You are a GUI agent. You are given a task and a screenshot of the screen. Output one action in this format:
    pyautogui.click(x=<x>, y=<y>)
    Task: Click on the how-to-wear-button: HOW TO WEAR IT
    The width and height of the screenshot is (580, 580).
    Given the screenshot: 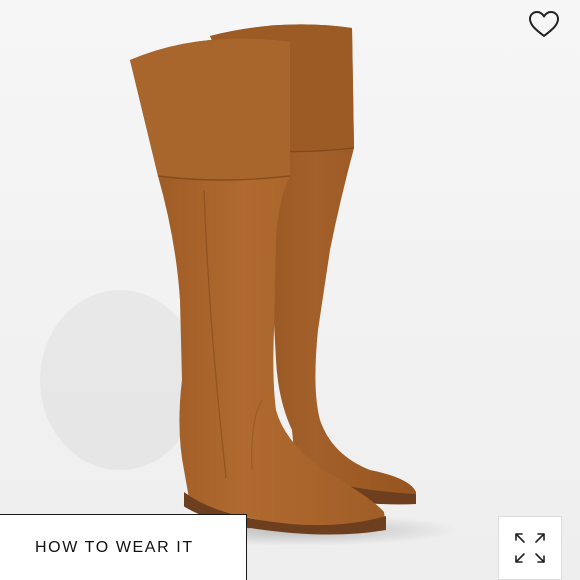 What is the action you would take?
    pyautogui.click(x=123, y=547)
    